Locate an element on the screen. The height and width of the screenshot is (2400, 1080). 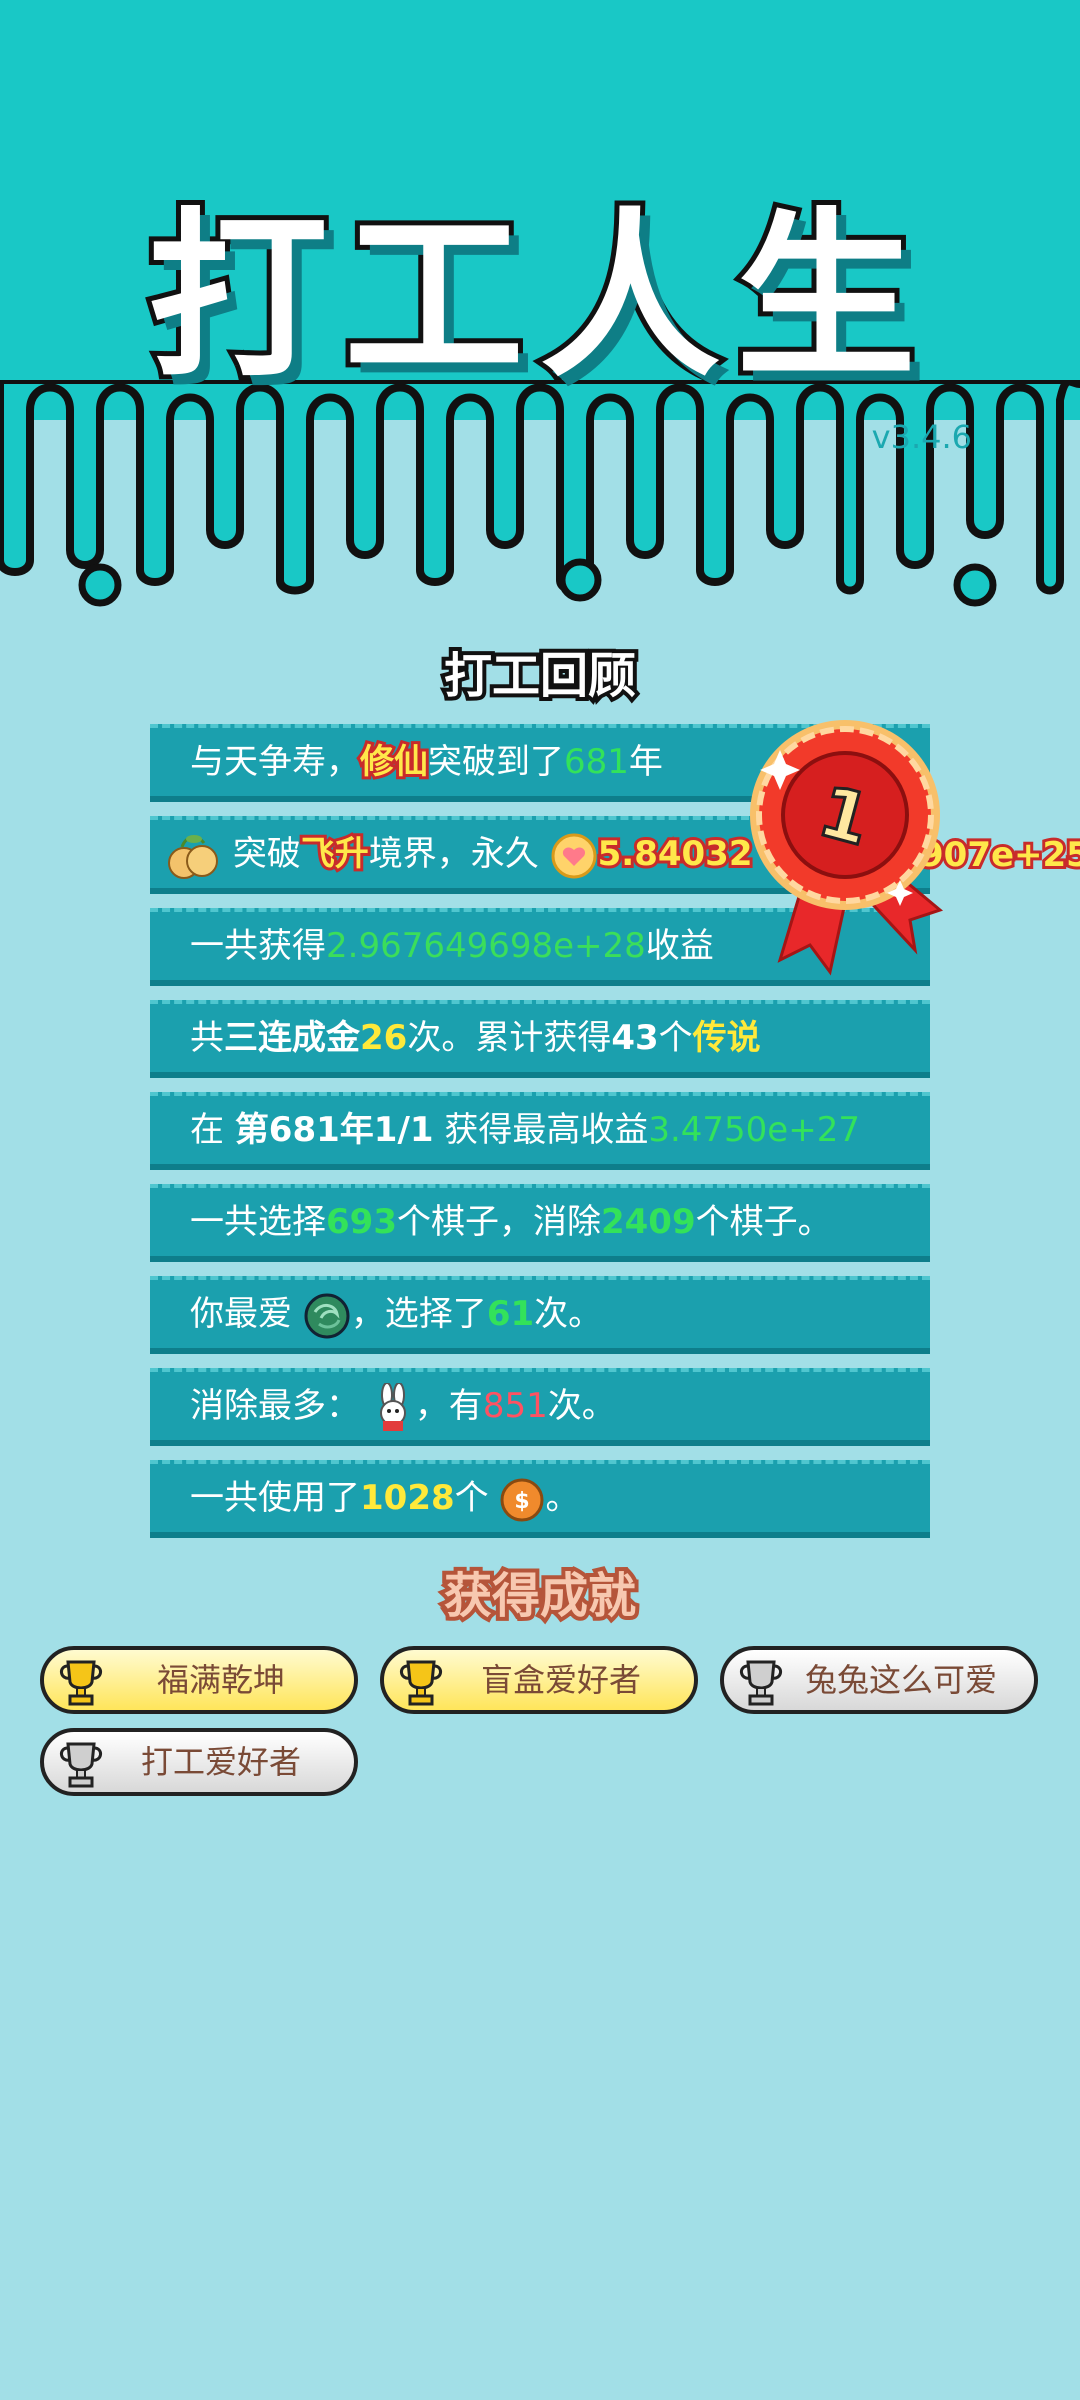
heart-coin-icon is located at coordinates (574, 855).